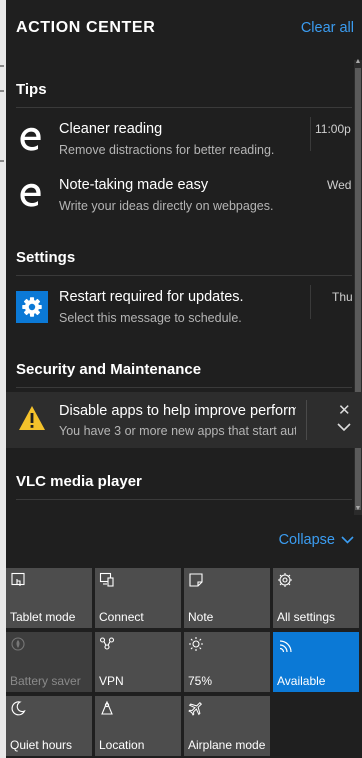 The width and height of the screenshot is (362, 758). Describe the element at coordinates (344, 410) in the screenshot. I see `close-icon: ✕` at that location.